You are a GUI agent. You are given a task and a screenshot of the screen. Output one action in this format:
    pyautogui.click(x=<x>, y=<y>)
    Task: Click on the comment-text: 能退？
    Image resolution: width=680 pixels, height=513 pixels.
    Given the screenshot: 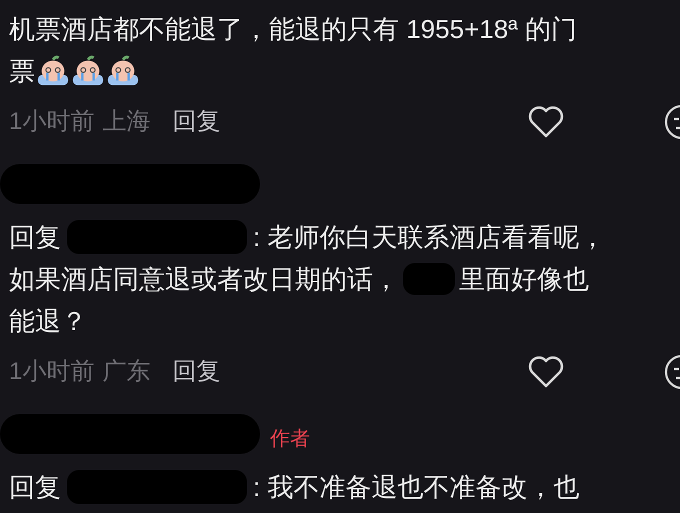 What is the action you would take?
    pyautogui.click(x=48, y=321)
    